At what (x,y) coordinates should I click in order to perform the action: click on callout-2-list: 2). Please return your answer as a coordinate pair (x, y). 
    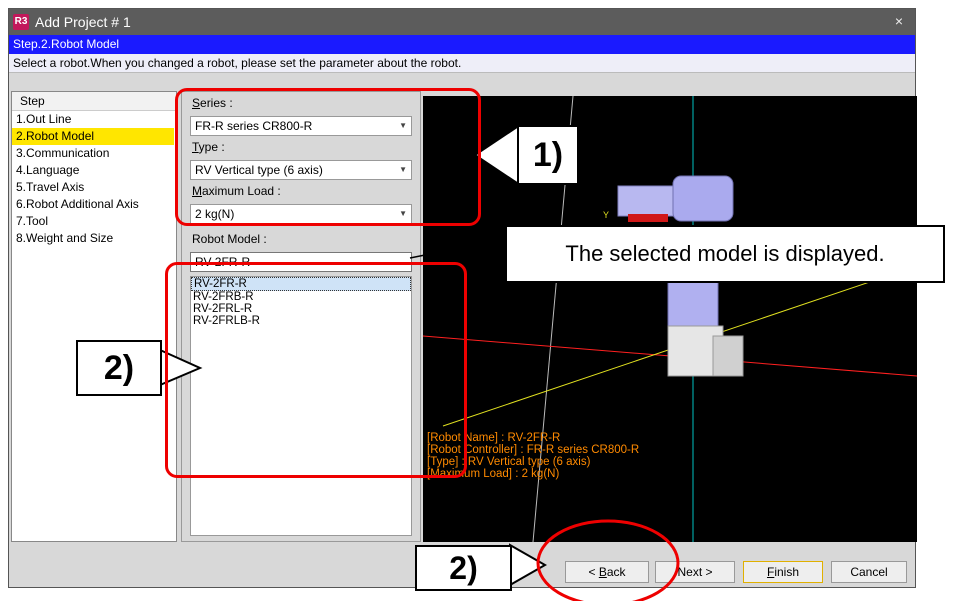
    Looking at the image, I should click on (119, 368).